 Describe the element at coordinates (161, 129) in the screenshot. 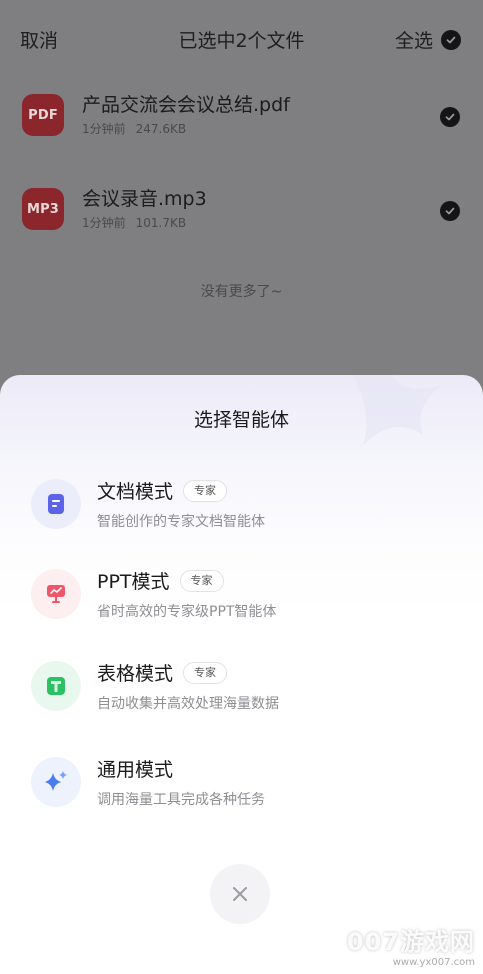

I see `file-size: 247.6KB` at that location.